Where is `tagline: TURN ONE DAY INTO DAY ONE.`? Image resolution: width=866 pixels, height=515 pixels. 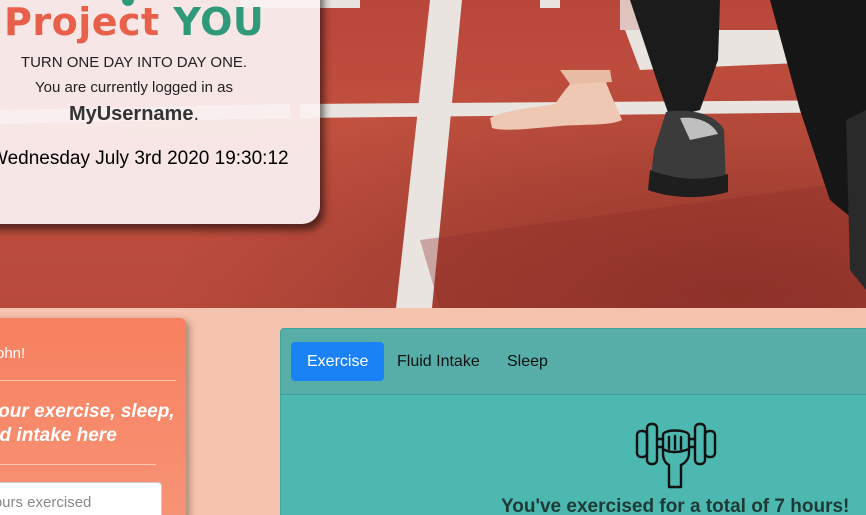 tagline: TURN ONE DAY INTO DAY ONE. is located at coordinates (134, 62).